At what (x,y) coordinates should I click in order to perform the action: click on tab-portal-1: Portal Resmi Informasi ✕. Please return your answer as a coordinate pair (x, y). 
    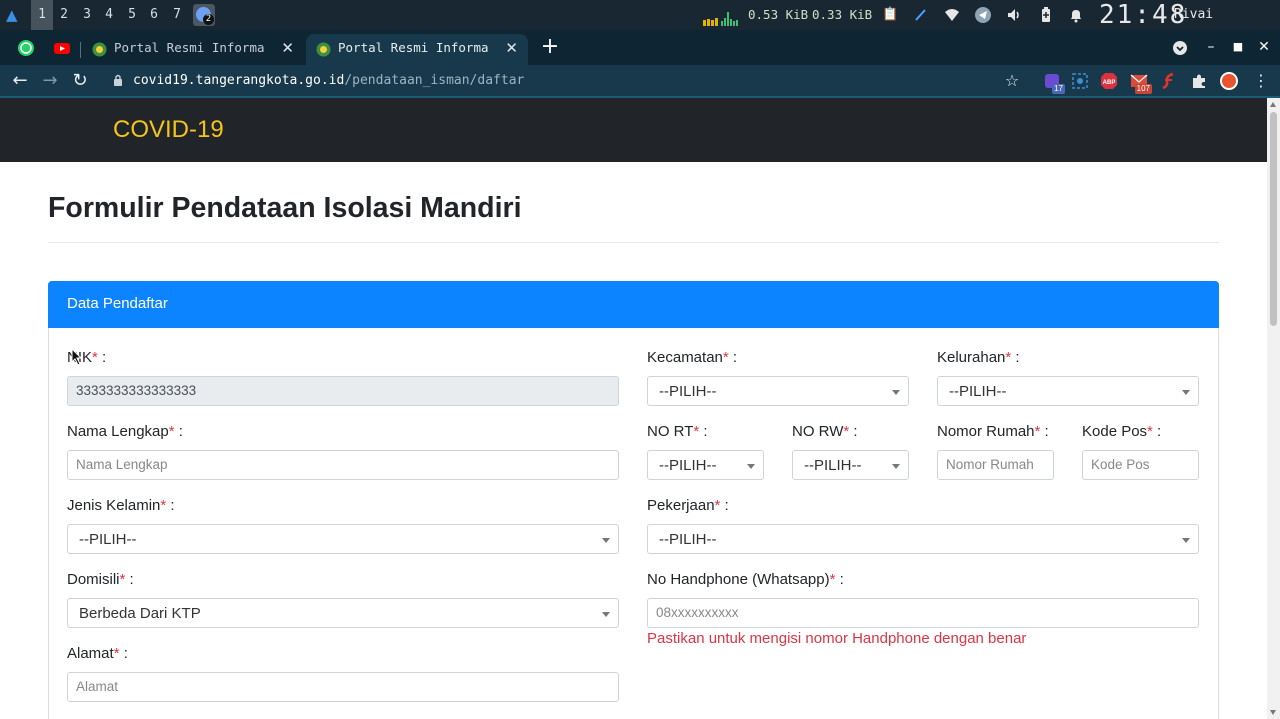
    Looking at the image, I should click on (193, 49).